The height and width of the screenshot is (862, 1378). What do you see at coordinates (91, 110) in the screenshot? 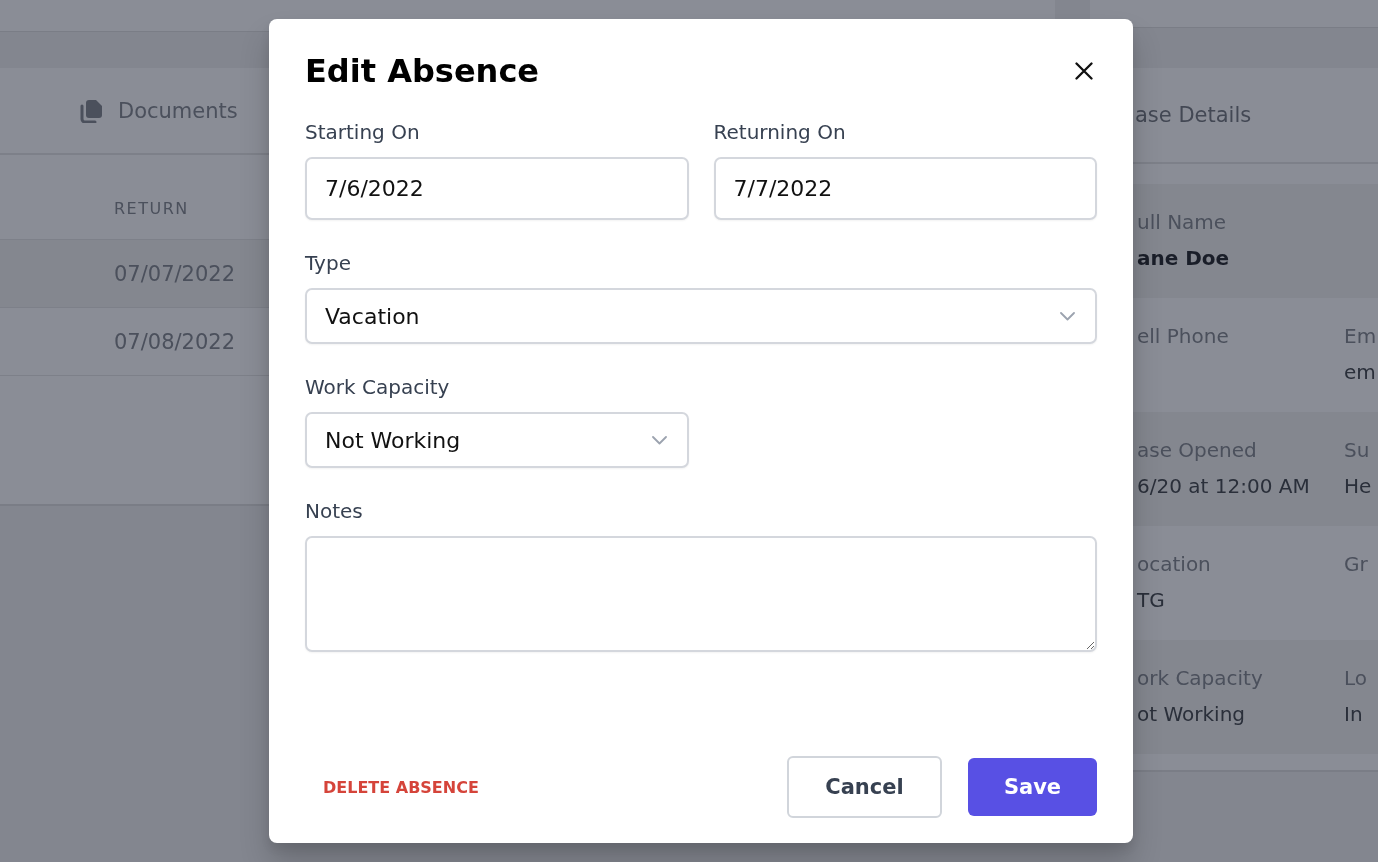
I see `documents-icon` at bounding box center [91, 110].